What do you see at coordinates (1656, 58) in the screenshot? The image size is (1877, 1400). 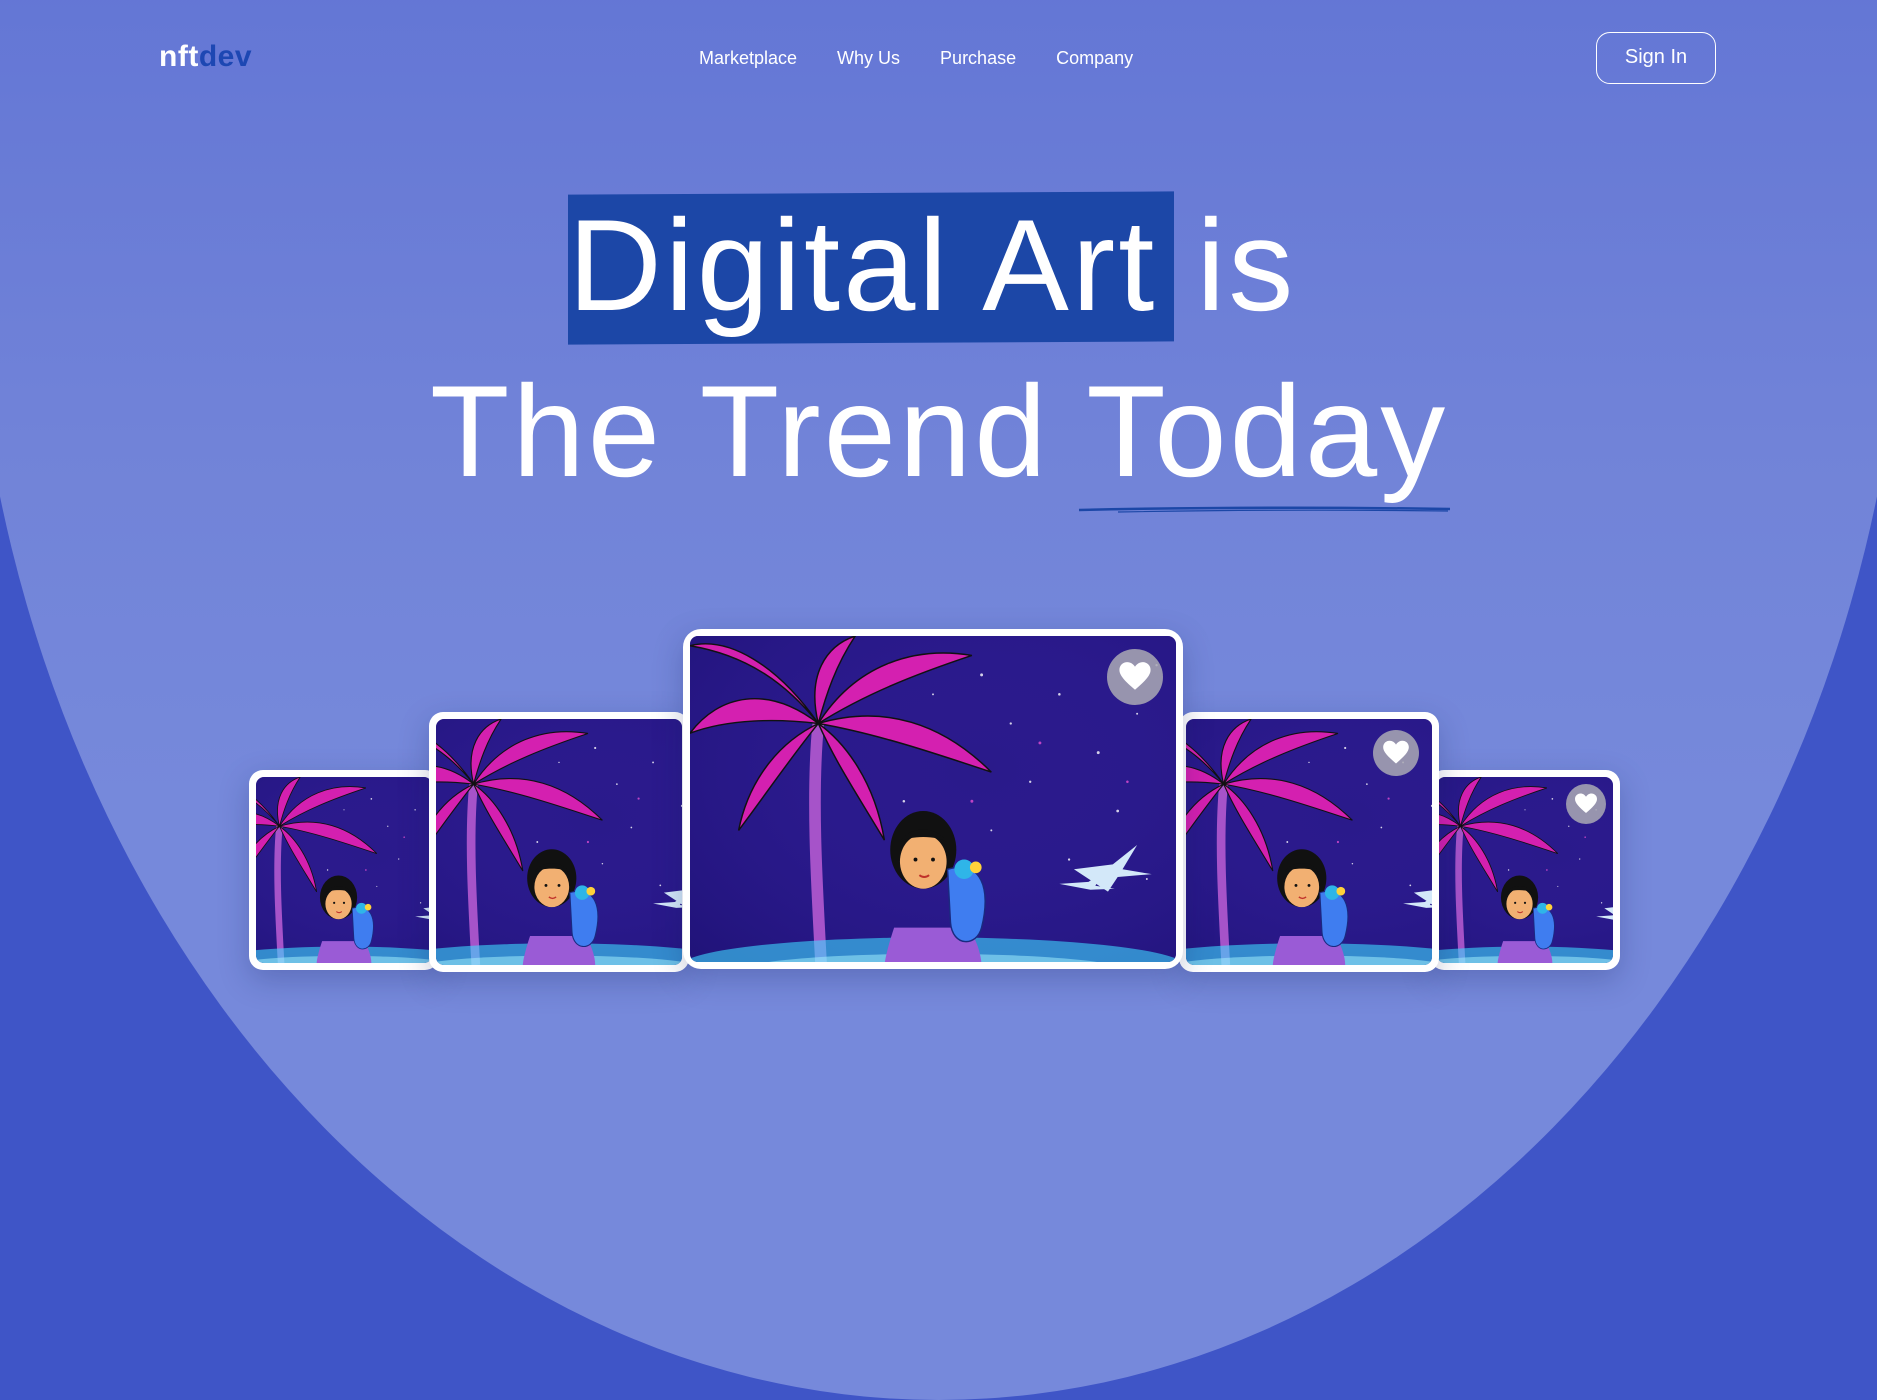 I see `sign-in-button: Sign In` at bounding box center [1656, 58].